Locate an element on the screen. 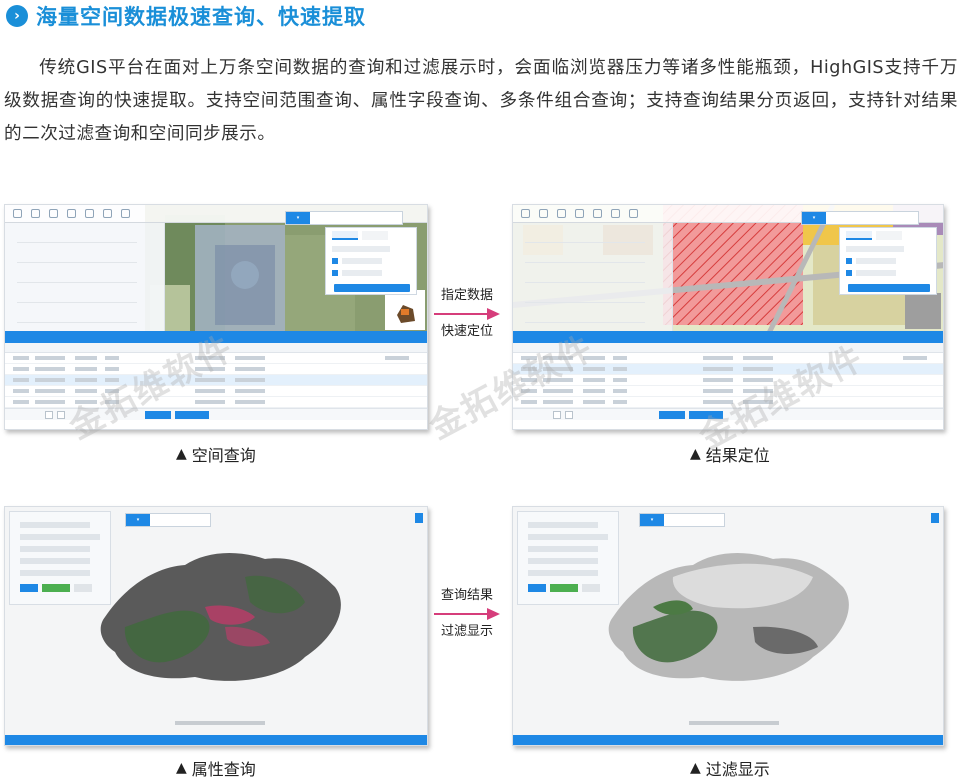  arrow-label-1: 指定数据 is located at coordinates (466, 295).